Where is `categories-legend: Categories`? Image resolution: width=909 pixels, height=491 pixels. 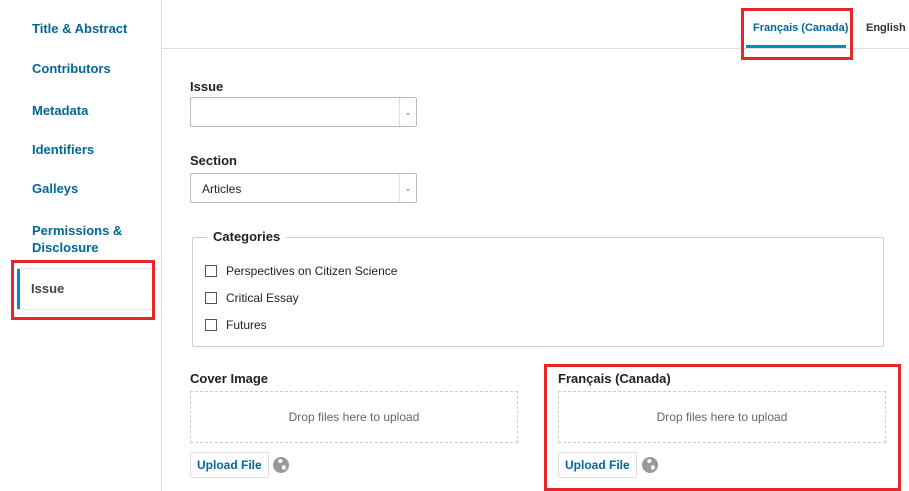 categories-legend: Categories is located at coordinates (247, 236).